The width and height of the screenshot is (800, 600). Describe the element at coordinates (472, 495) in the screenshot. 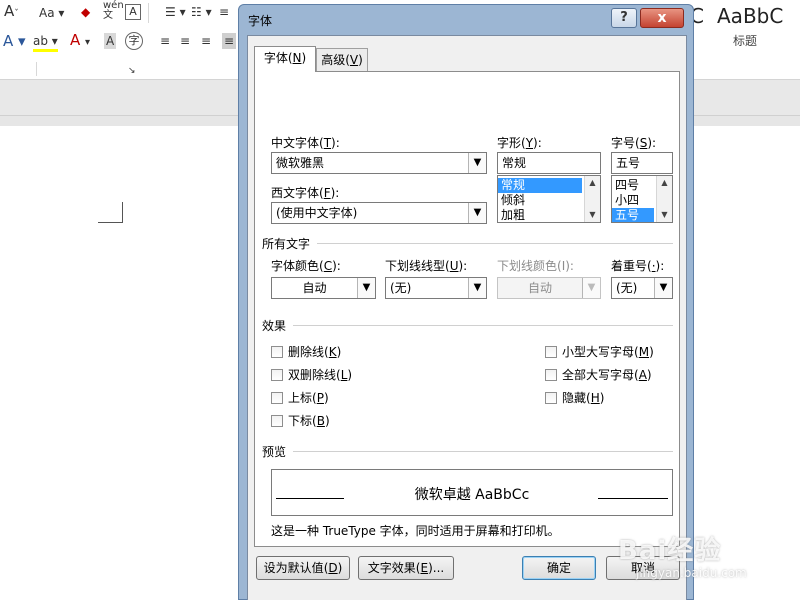

I see `preview-sample-text: 微软卓越 AaBbCc` at that location.